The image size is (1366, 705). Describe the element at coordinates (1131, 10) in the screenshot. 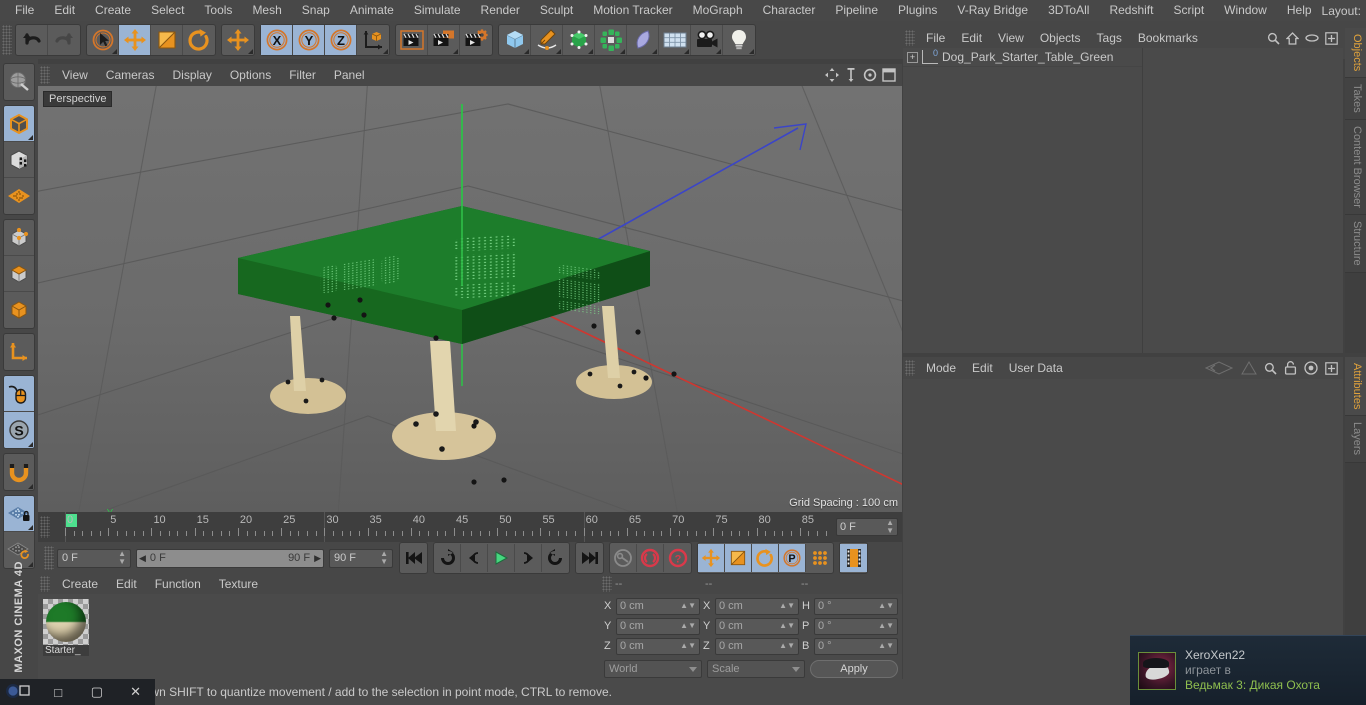

I see `menu-item-redshift: Redshift` at that location.